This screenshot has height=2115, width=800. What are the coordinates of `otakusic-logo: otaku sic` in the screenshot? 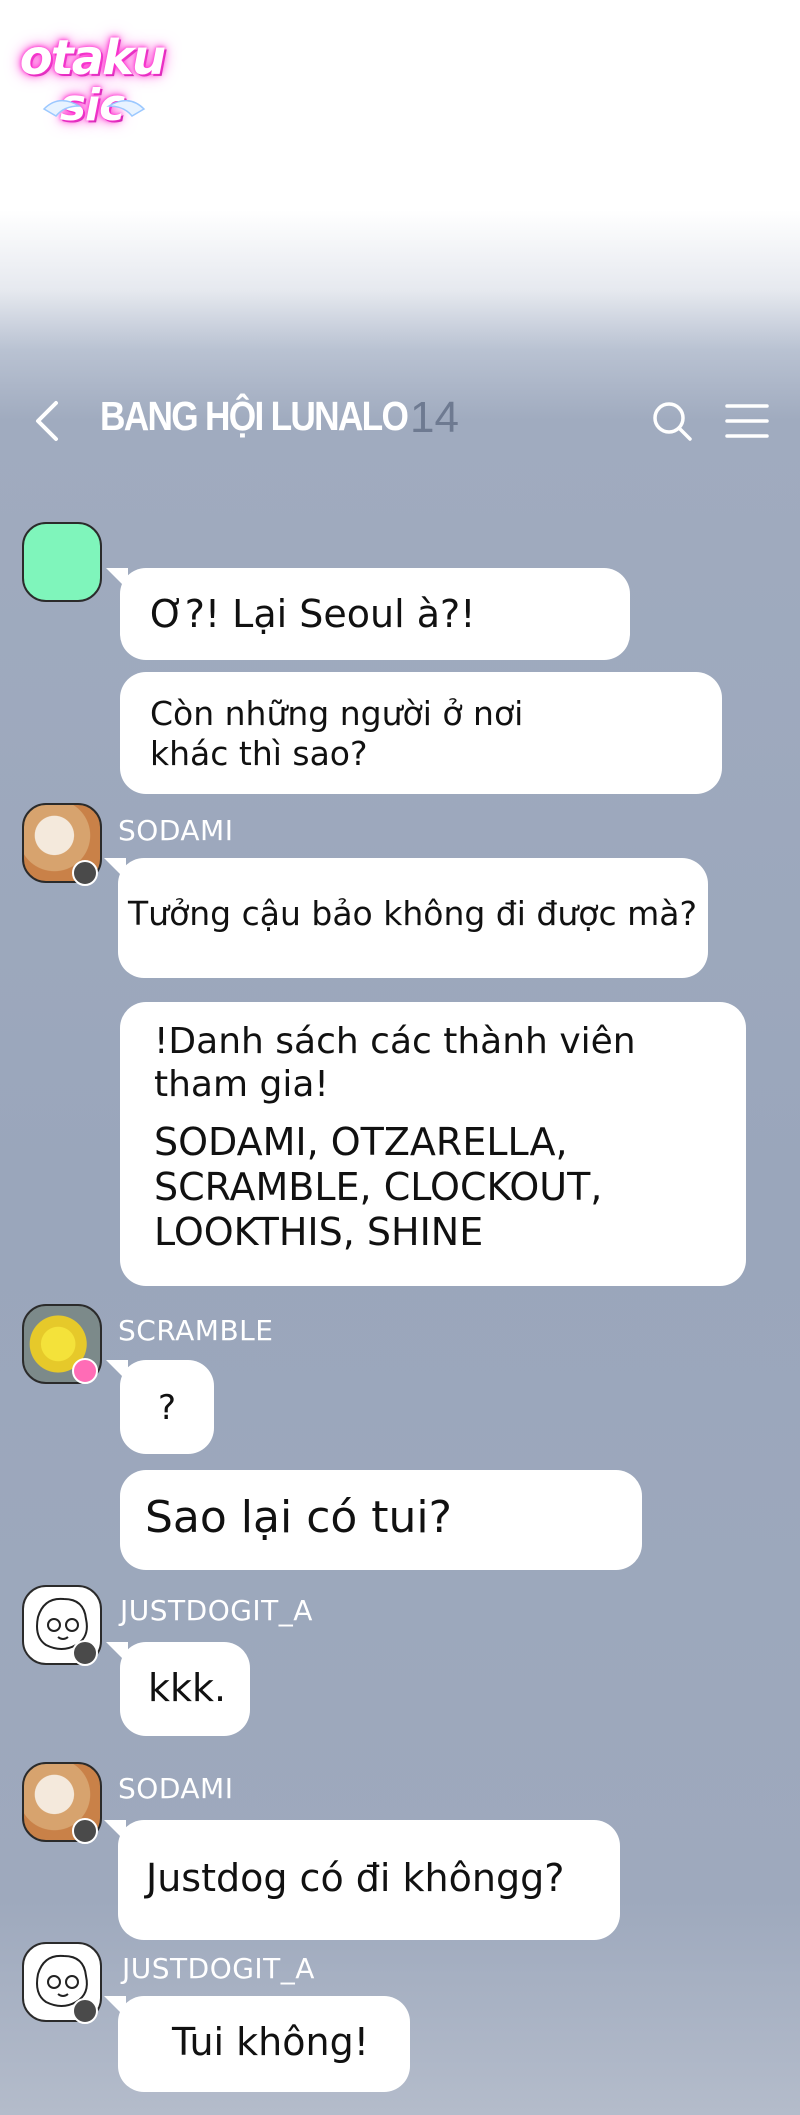 It's located at (92, 77).